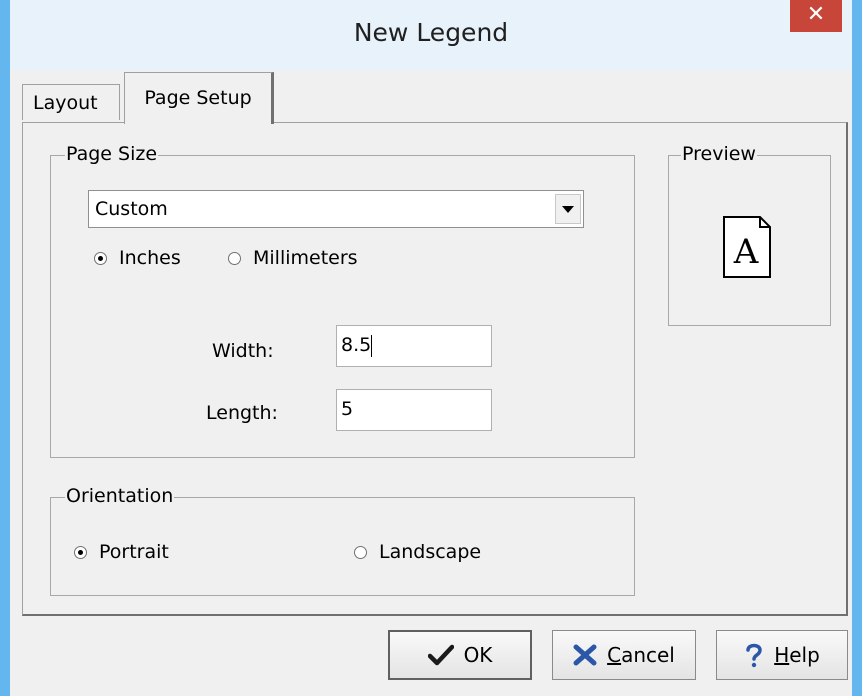 The height and width of the screenshot is (696, 862). Describe the element at coordinates (804, 655) in the screenshot. I see `help-label-rest: elp` at that location.